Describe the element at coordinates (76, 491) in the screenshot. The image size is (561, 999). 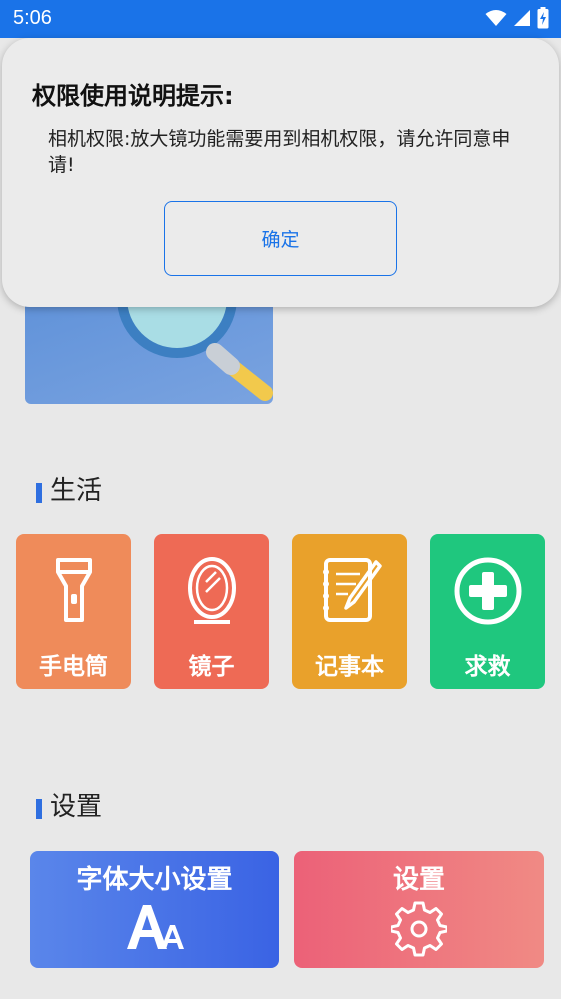
I see `life-section-title: 生活` at that location.